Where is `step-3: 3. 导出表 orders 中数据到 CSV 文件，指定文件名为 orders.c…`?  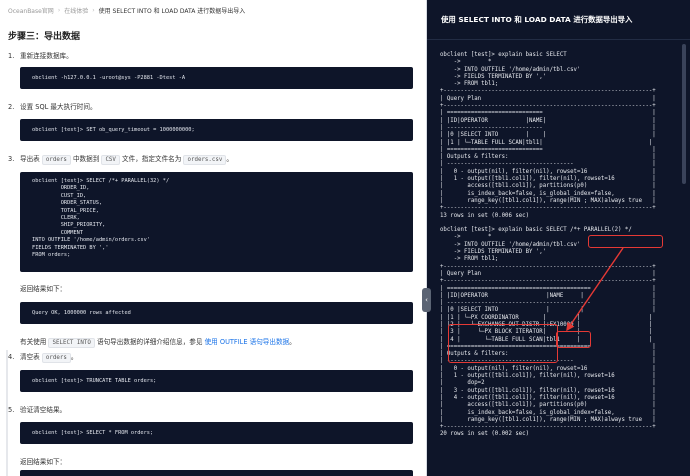 step-3: 3. 导出表 orders 中数据到 CSV 文件，指定文件名为 orders.c… is located at coordinates (120, 159).